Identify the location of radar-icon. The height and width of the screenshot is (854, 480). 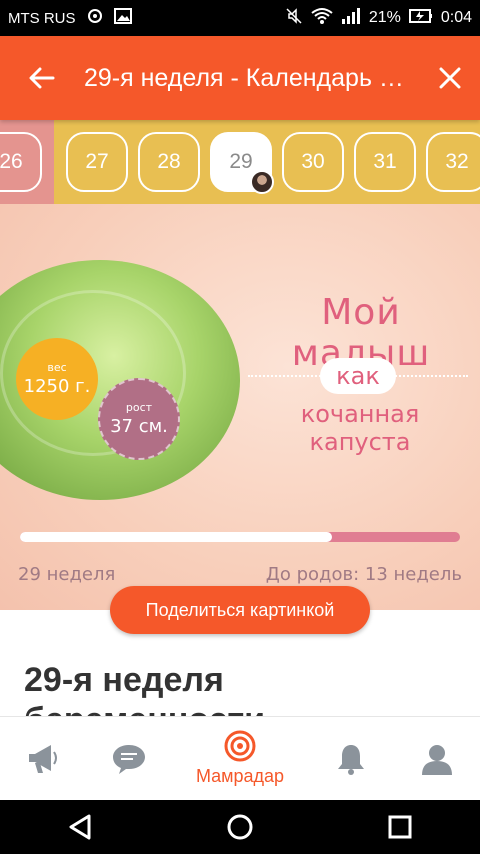
(240, 746).